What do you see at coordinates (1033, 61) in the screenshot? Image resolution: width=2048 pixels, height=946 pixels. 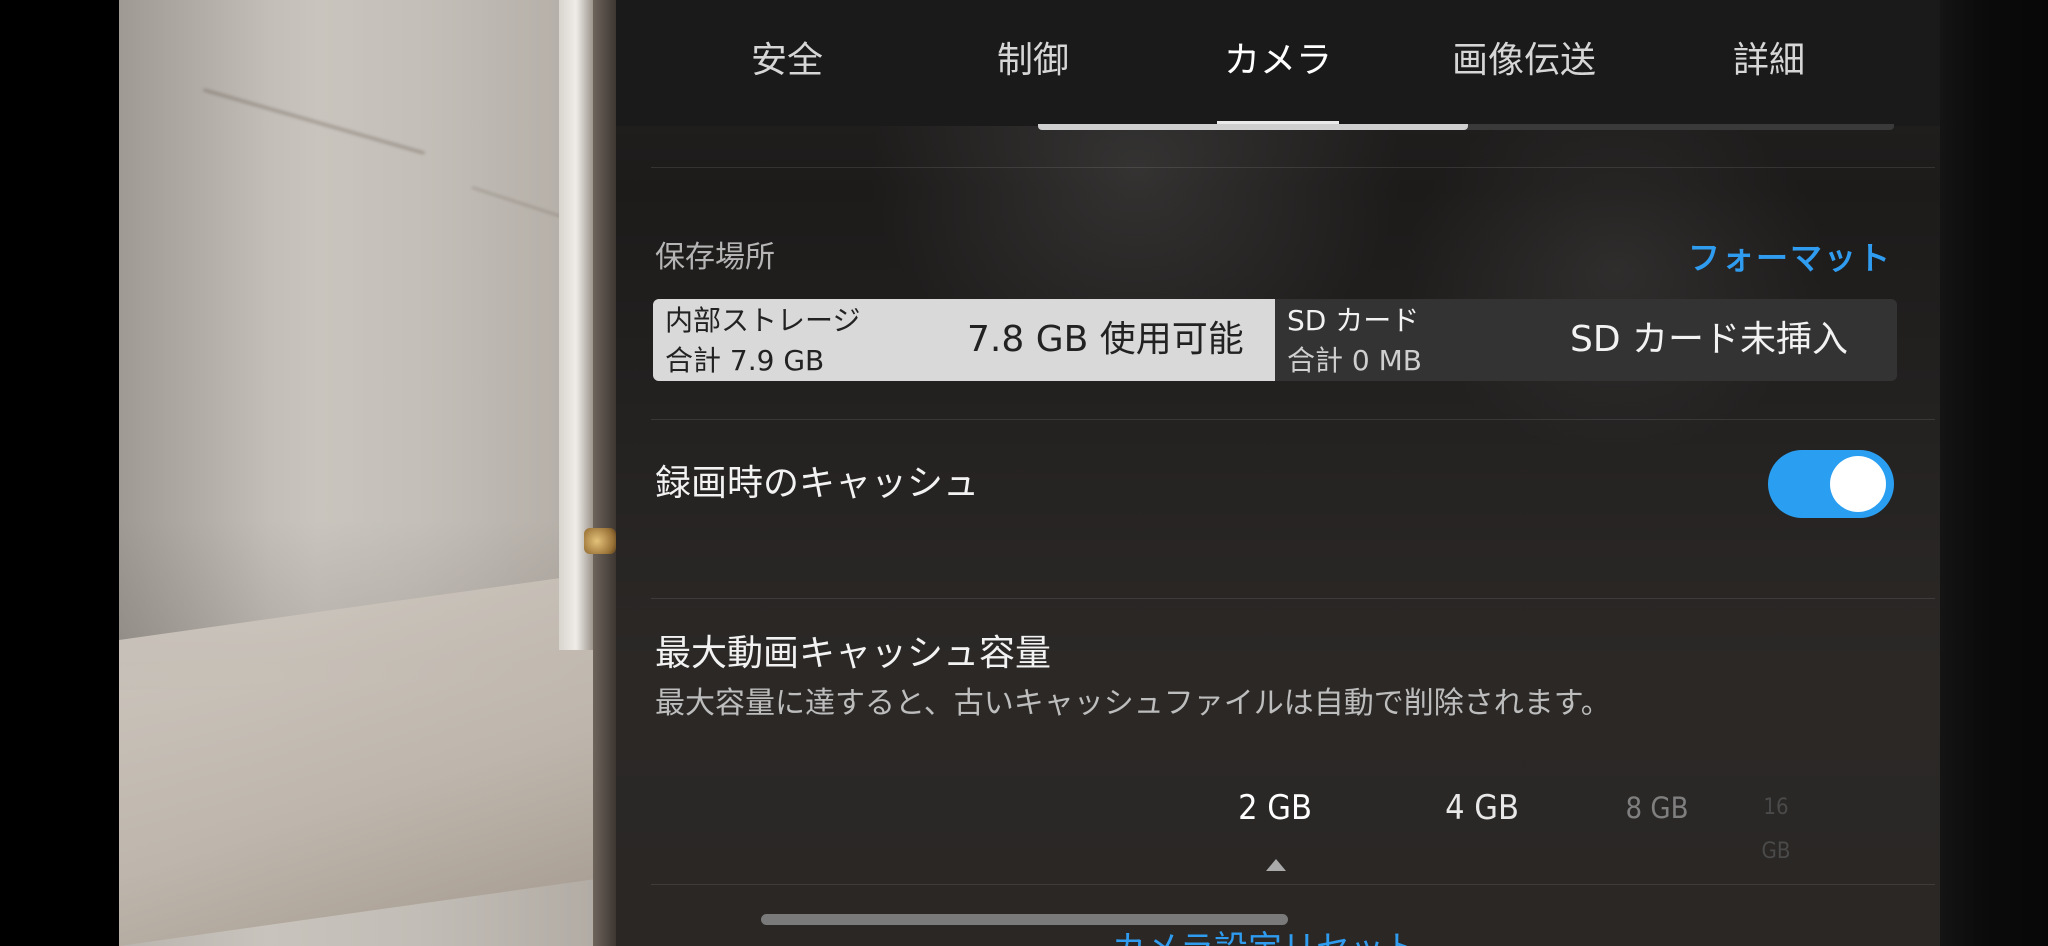 I see `tab-control: 制御` at bounding box center [1033, 61].